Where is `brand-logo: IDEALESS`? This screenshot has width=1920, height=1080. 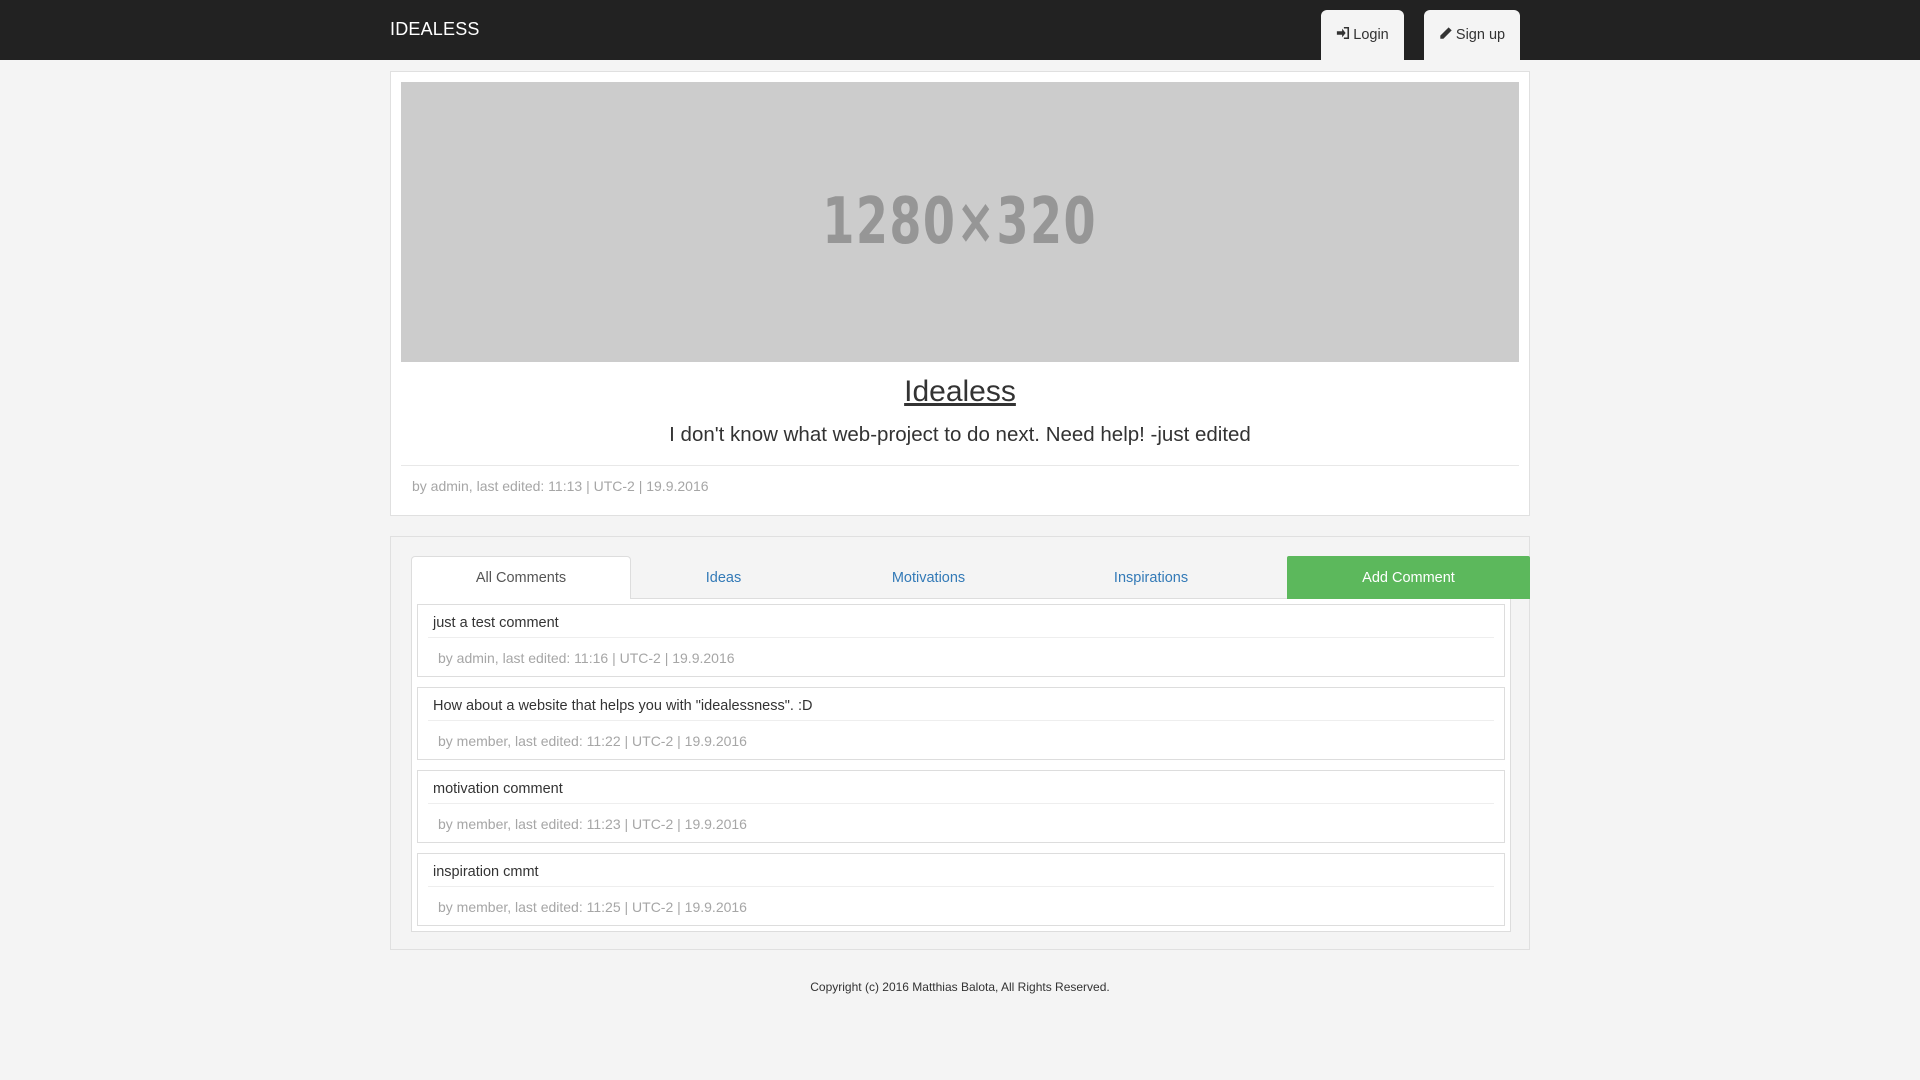 brand-logo: IDEALESS is located at coordinates (435, 29).